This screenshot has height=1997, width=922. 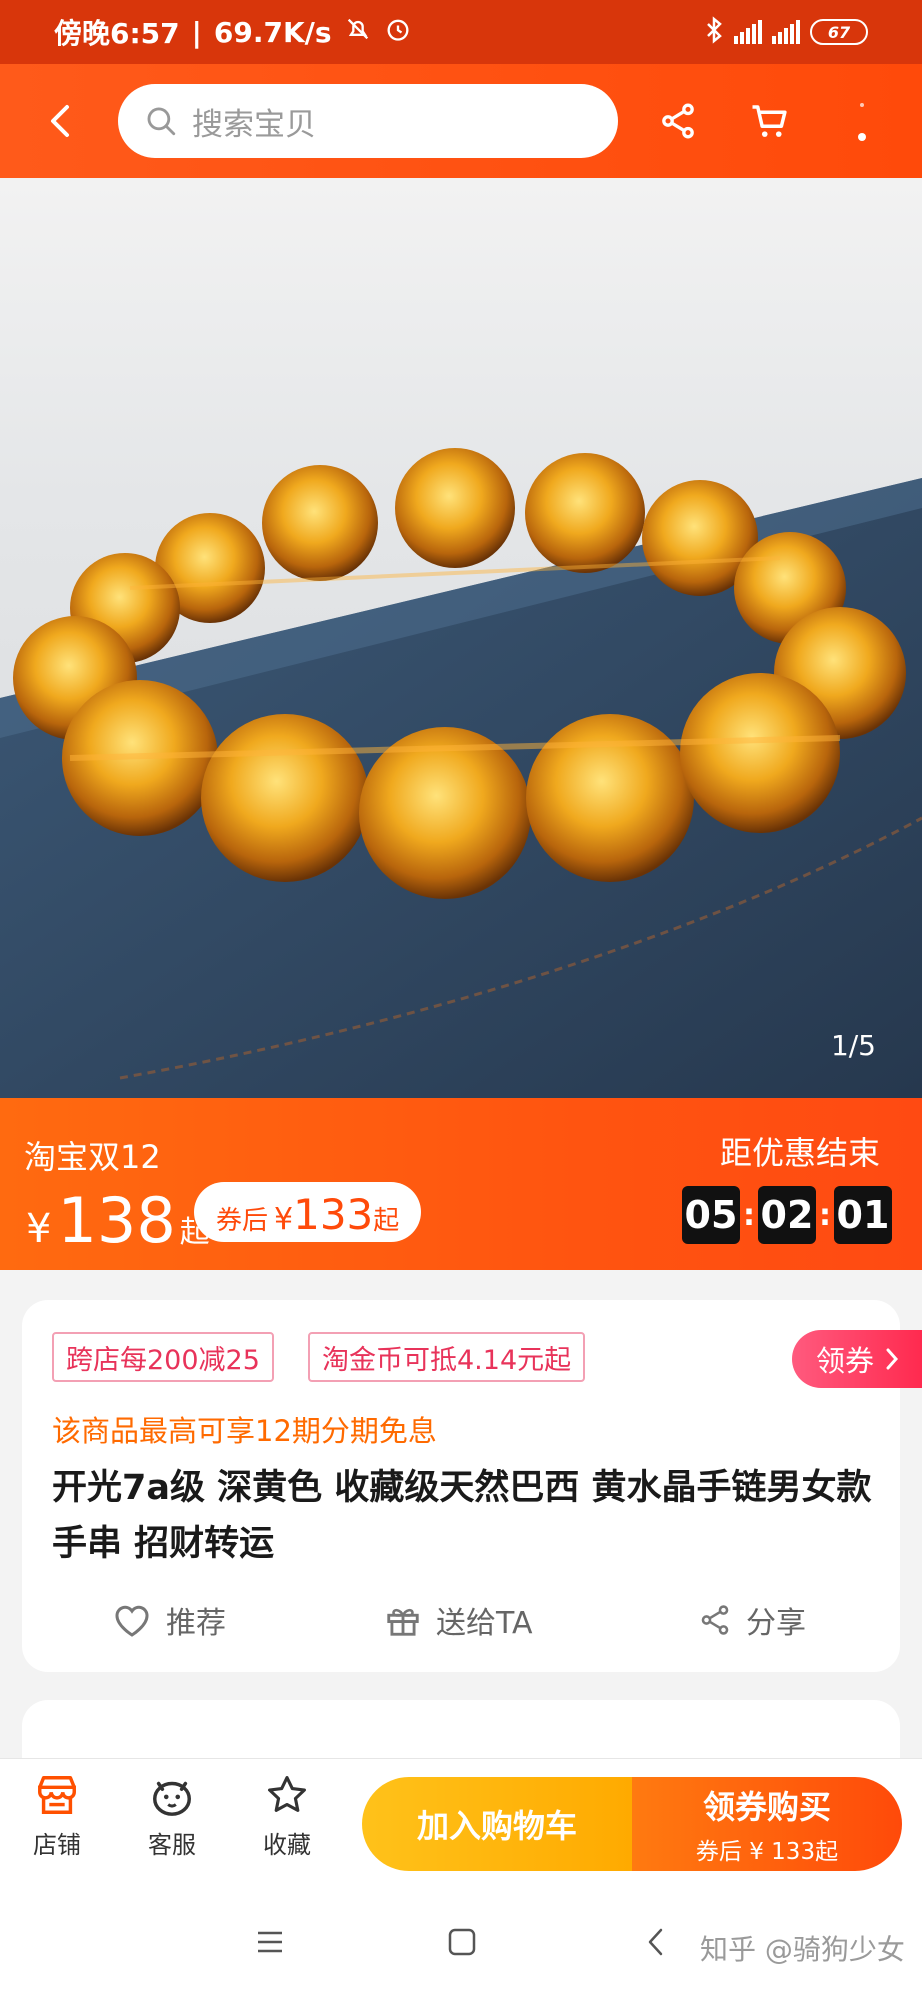 What do you see at coordinates (892, 1359) in the screenshot?
I see `chevron-right-icon` at bounding box center [892, 1359].